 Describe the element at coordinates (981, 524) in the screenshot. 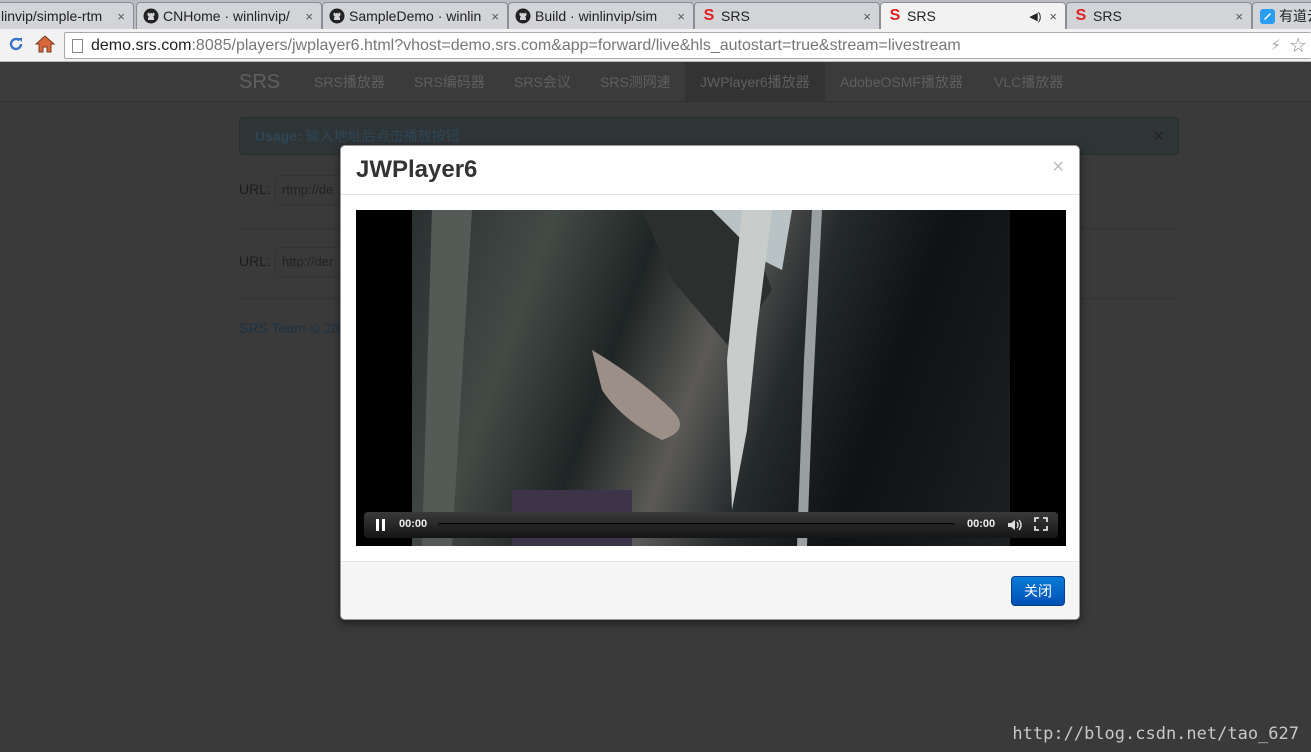

I see `time-total: 00:00` at that location.